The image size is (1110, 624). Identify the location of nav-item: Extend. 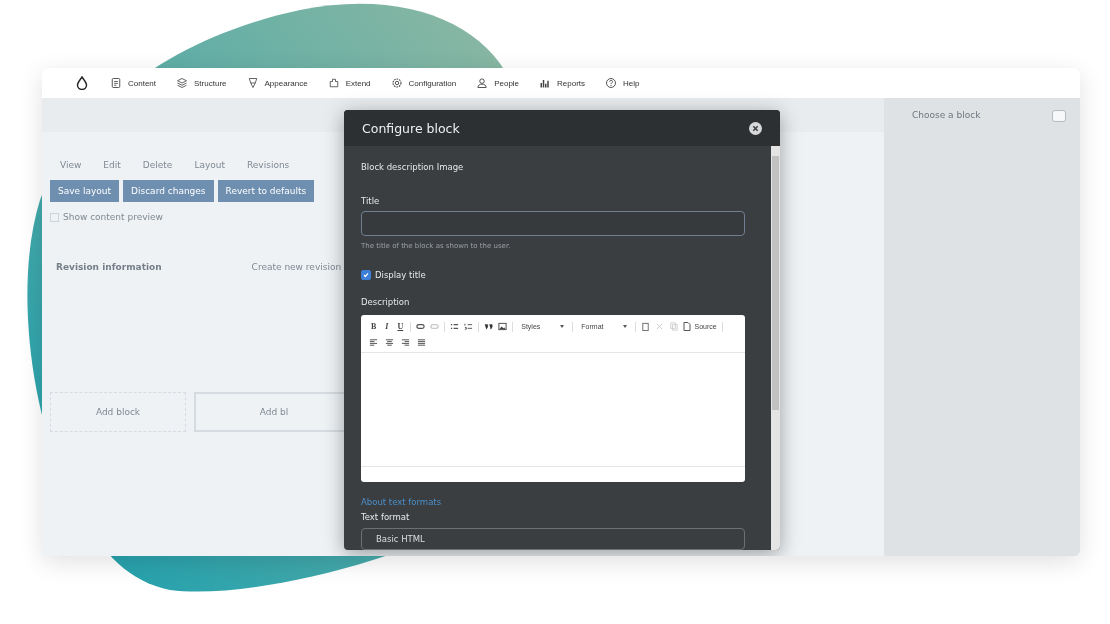
(349, 83).